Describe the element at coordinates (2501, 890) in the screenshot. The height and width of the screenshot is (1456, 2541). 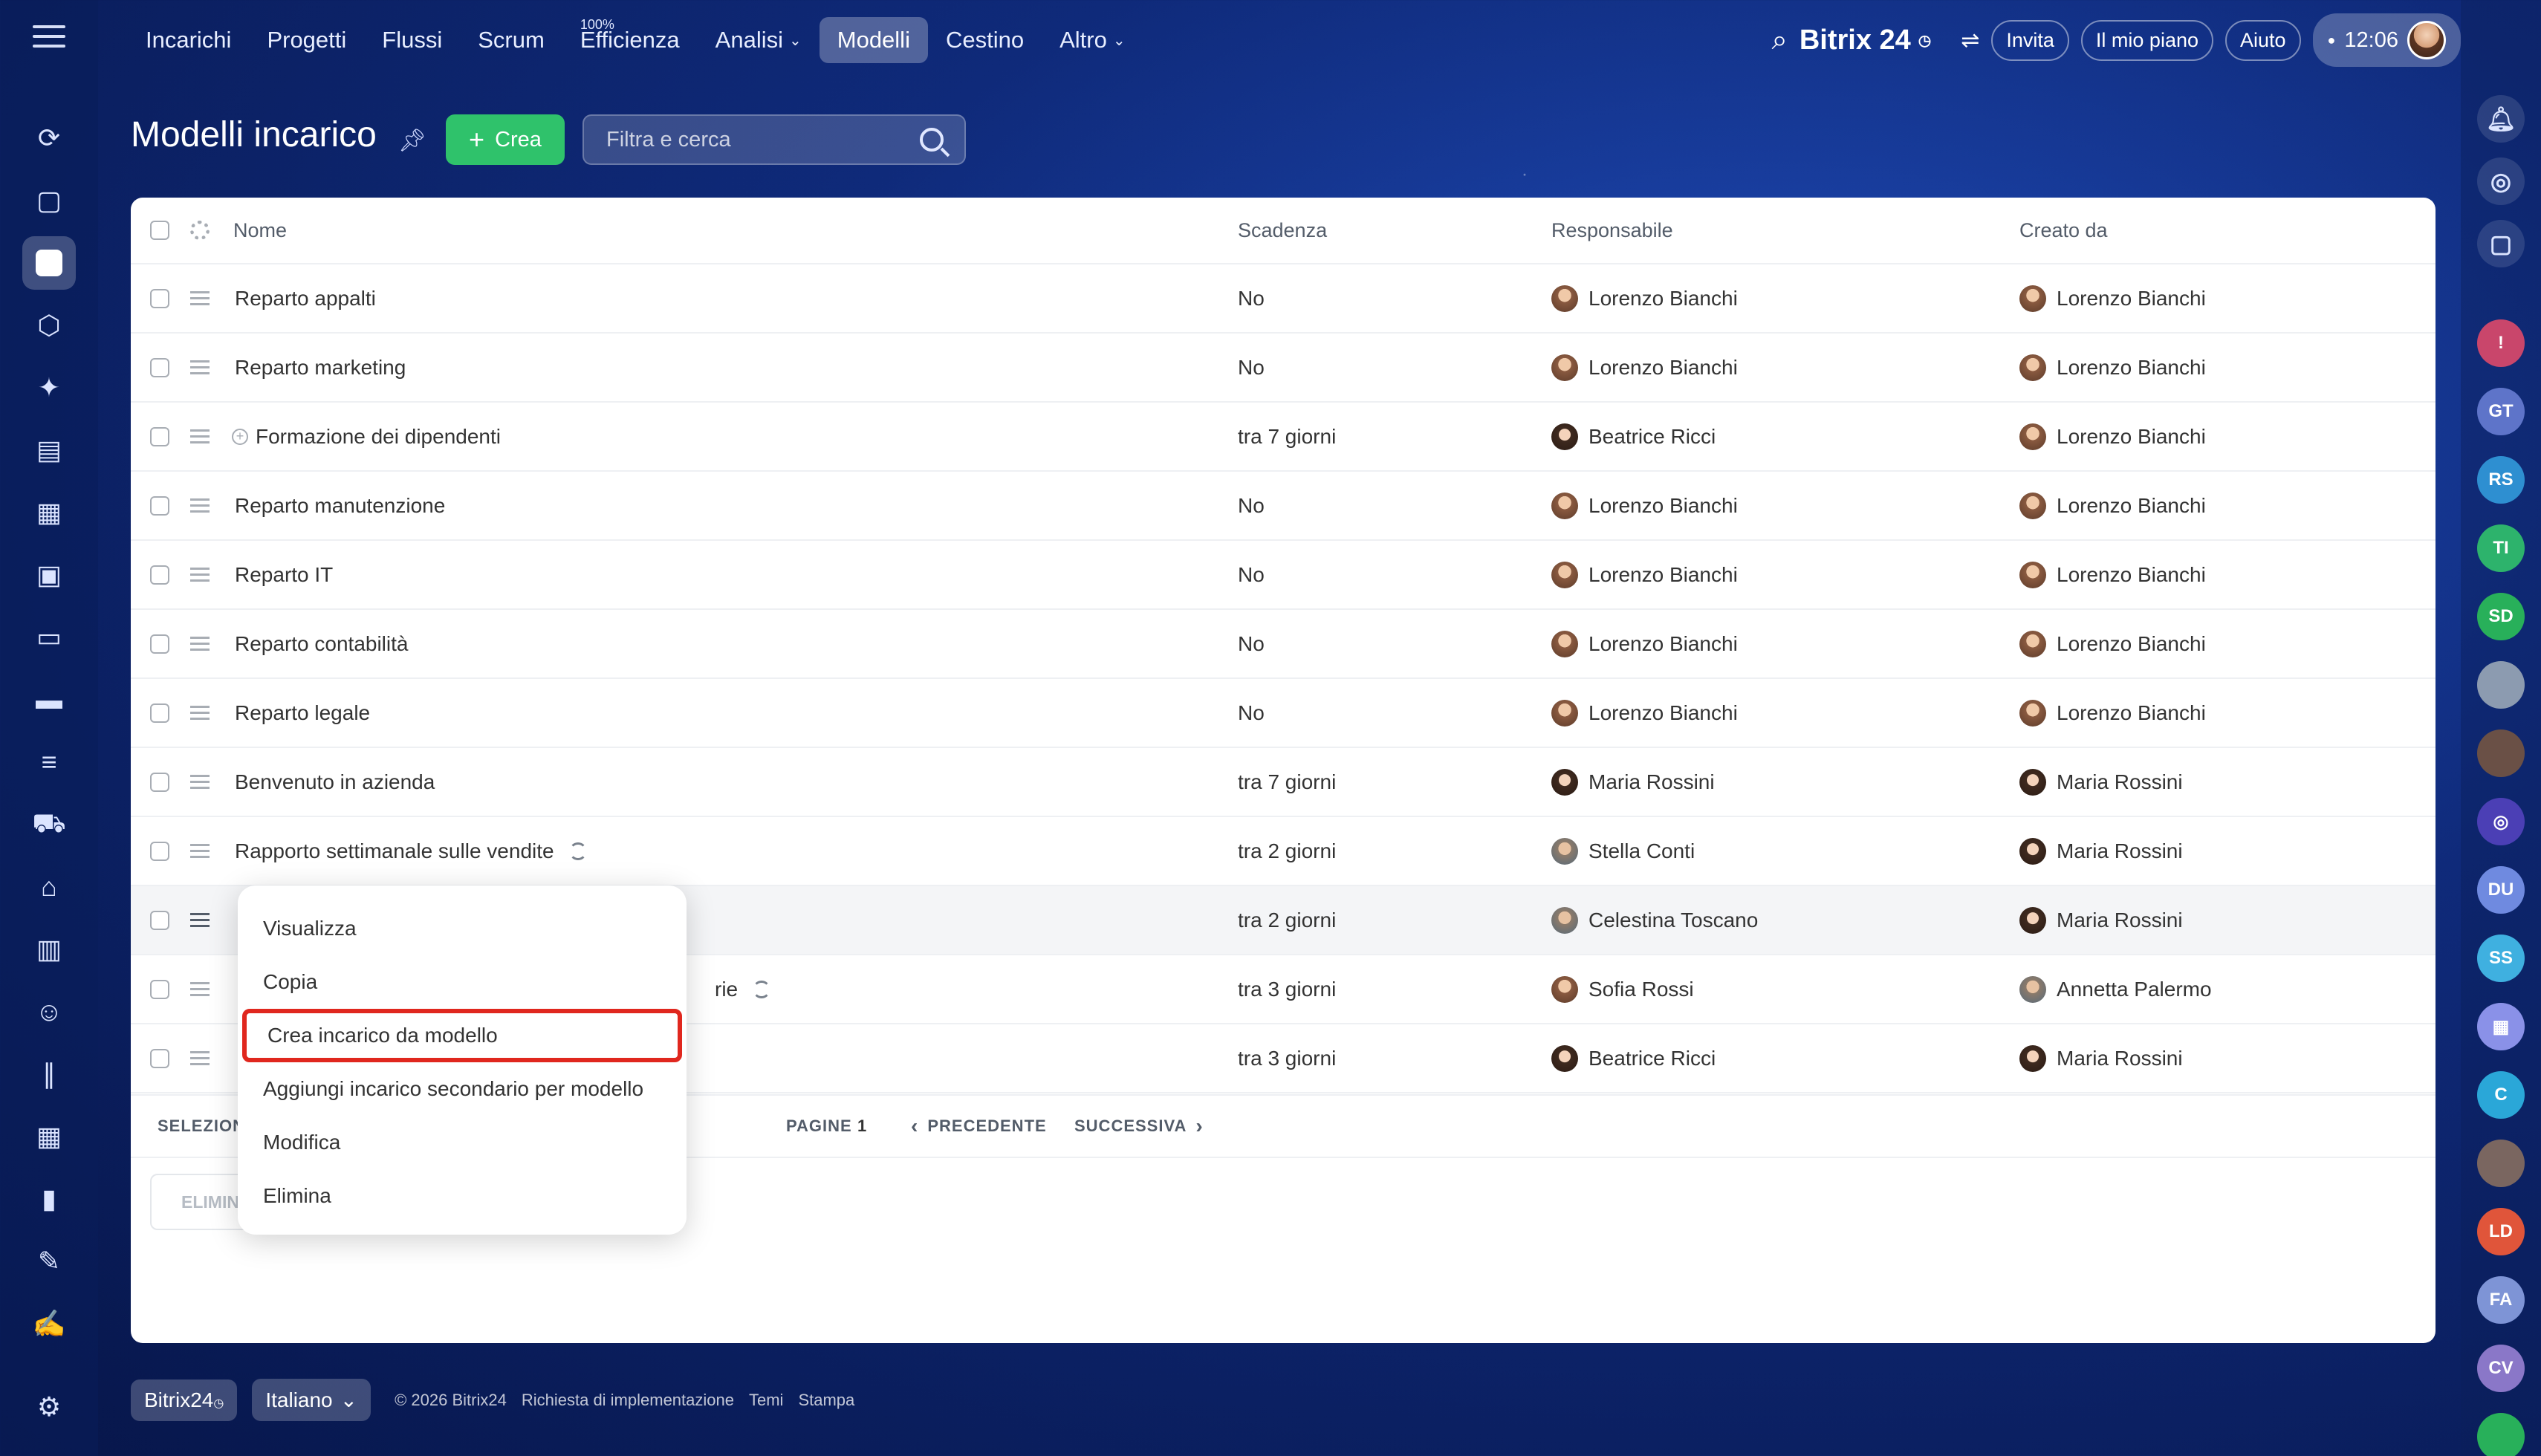
I see `chat-avatar-du: DU` at that location.